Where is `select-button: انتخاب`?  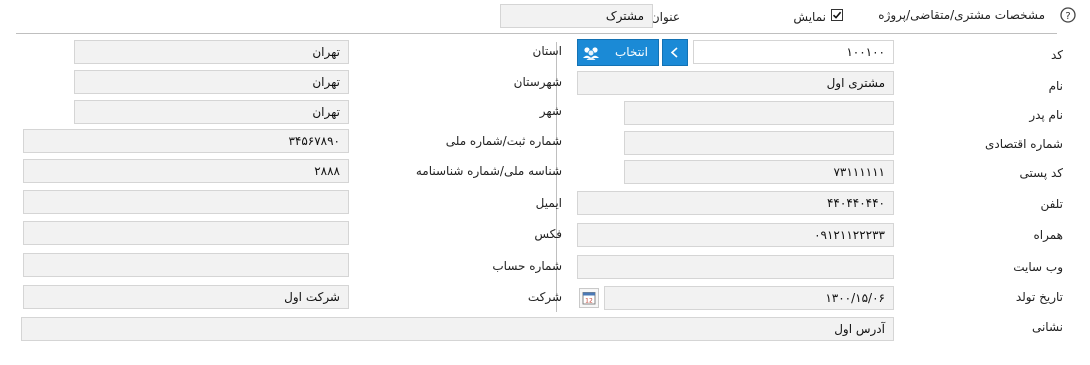
select-button: انتخاب is located at coordinates (618, 52).